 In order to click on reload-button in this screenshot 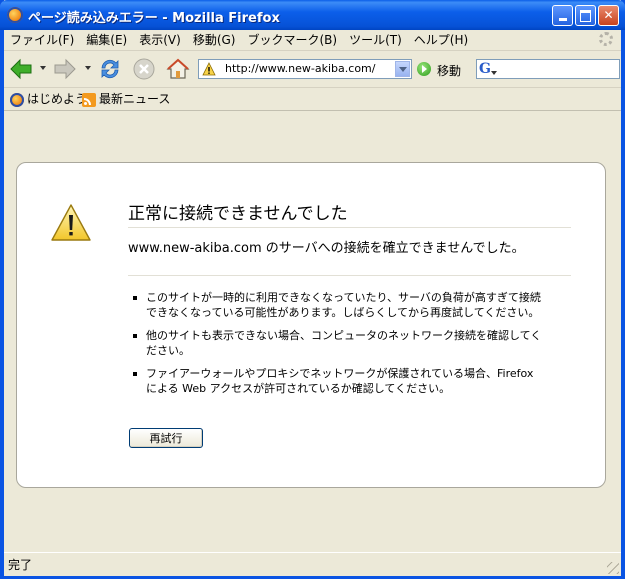, I will do `click(110, 69)`.